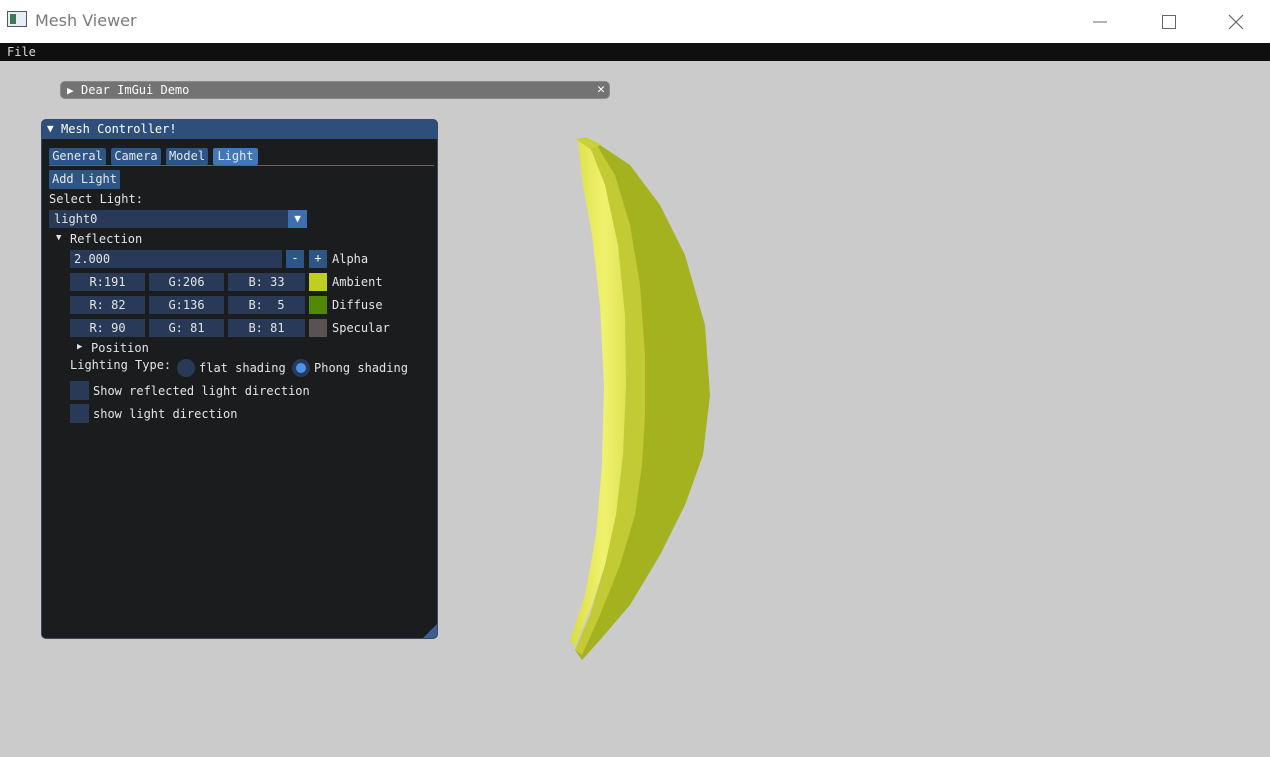  Describe the element at coordinates (350, 259) in the screenshot. I see `alpha-label: Alpha` at that location.